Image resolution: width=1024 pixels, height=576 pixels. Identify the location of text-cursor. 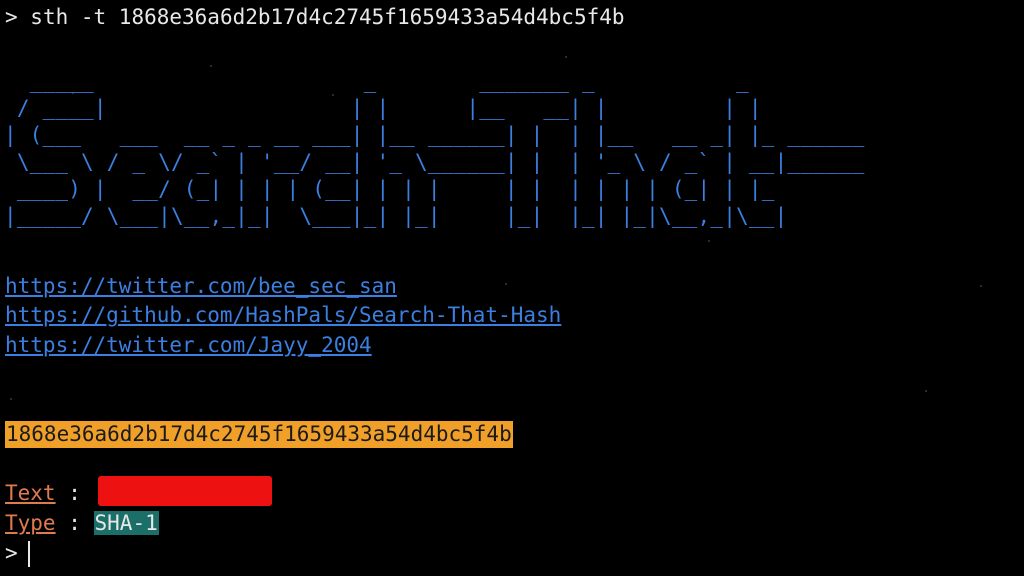
(28, 554).